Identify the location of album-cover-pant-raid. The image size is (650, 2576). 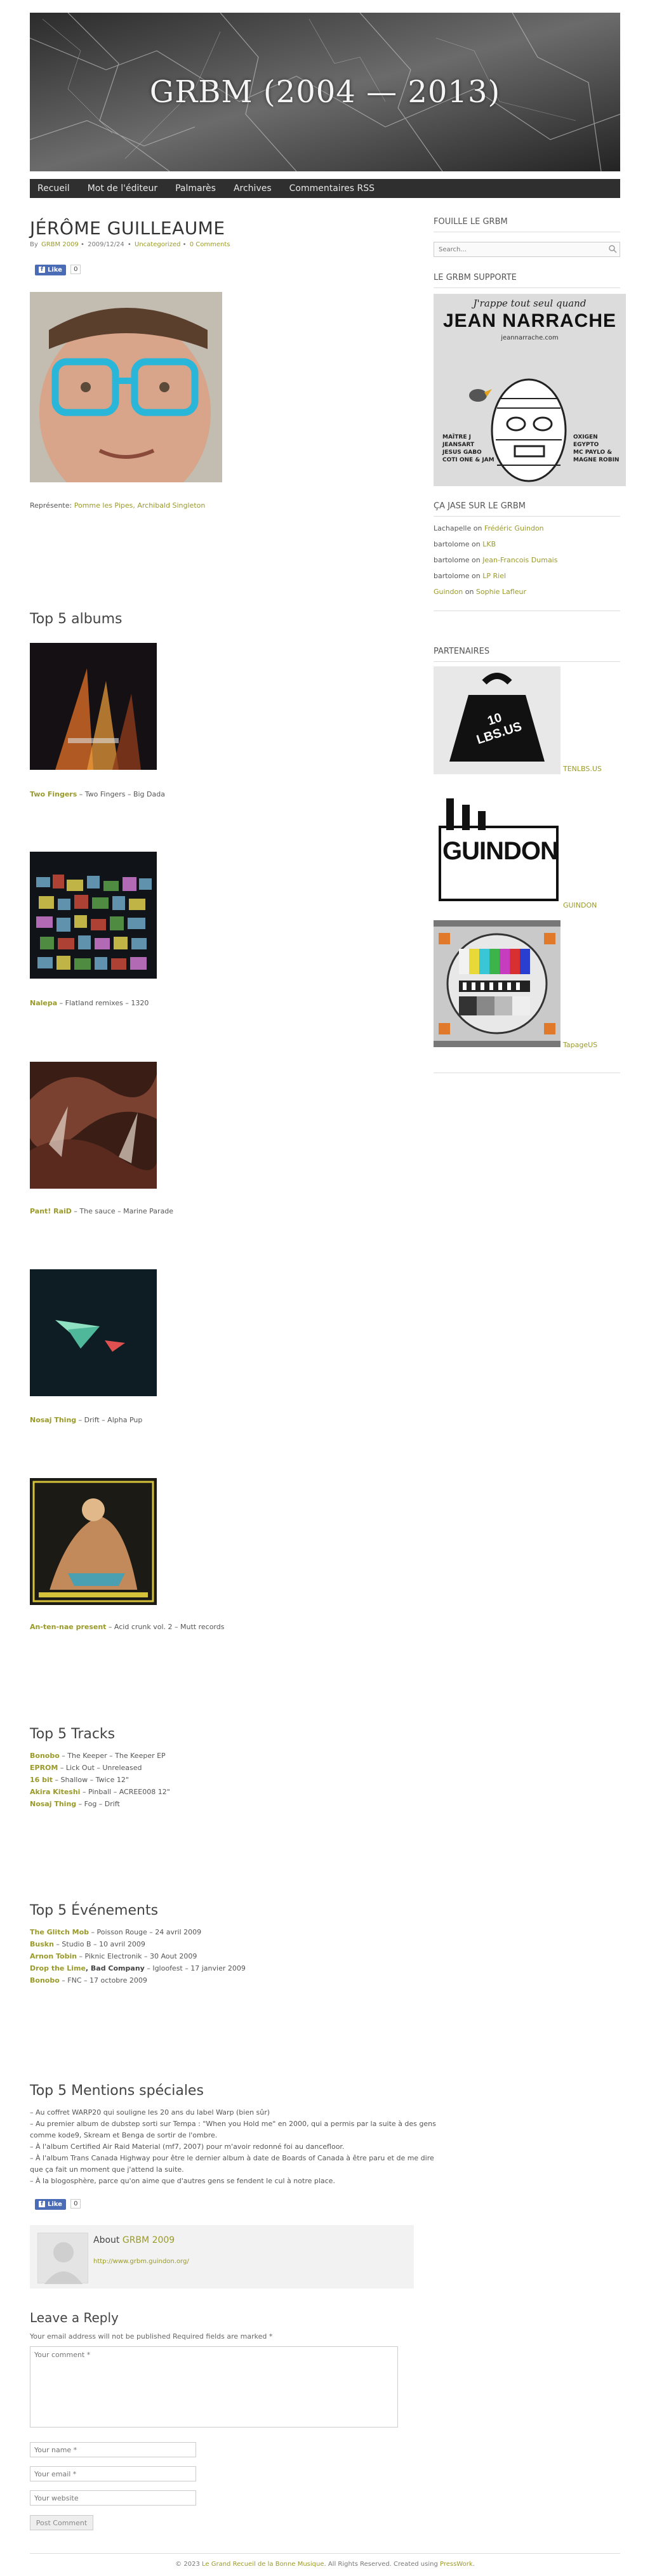
(93, 1125).